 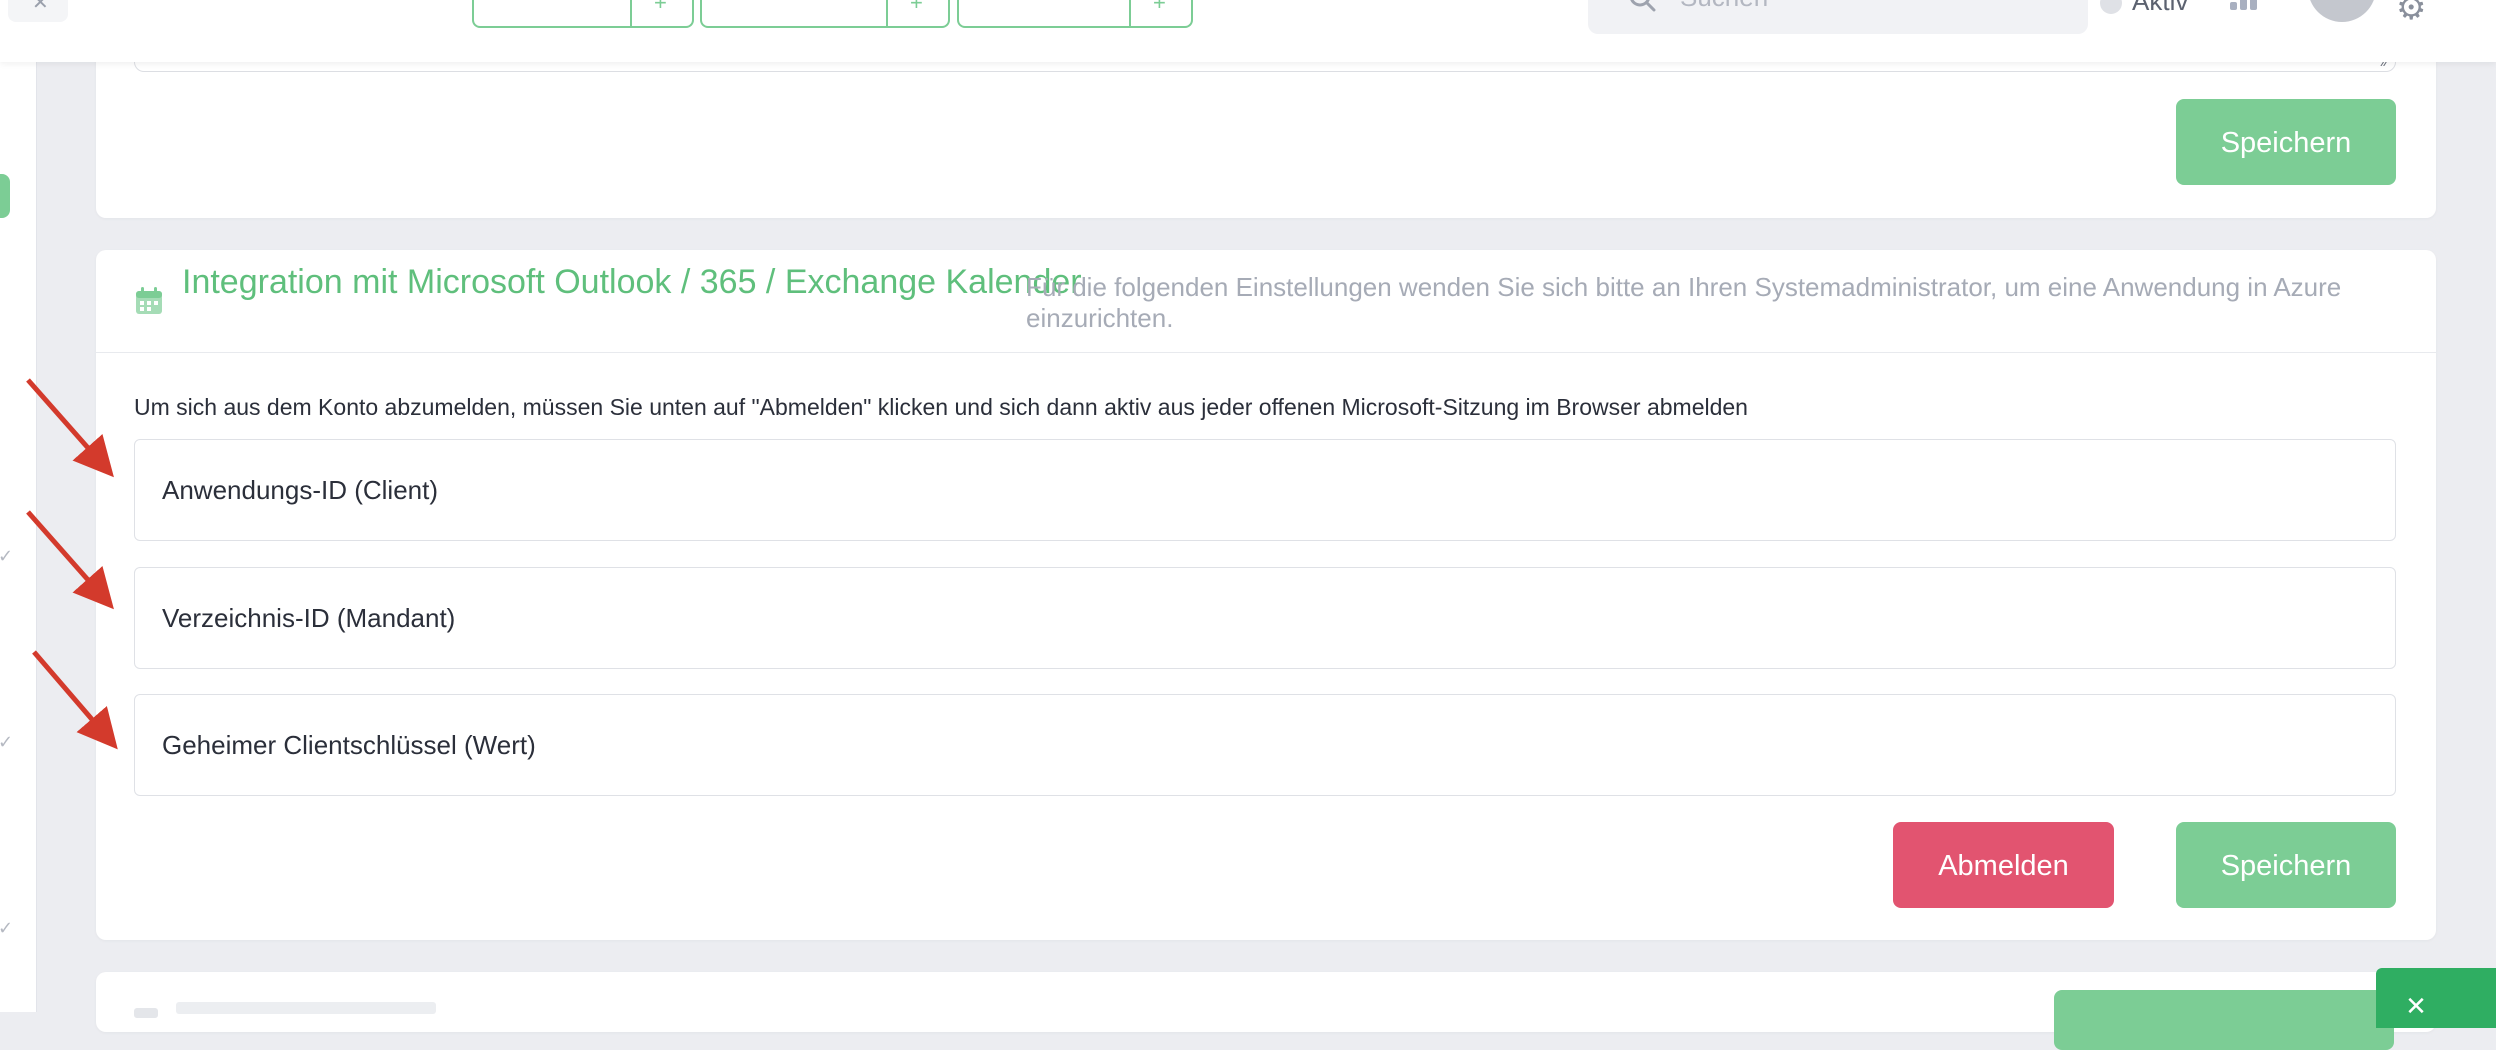 I want to click on signal-icon, so click(x=2248, y=5).